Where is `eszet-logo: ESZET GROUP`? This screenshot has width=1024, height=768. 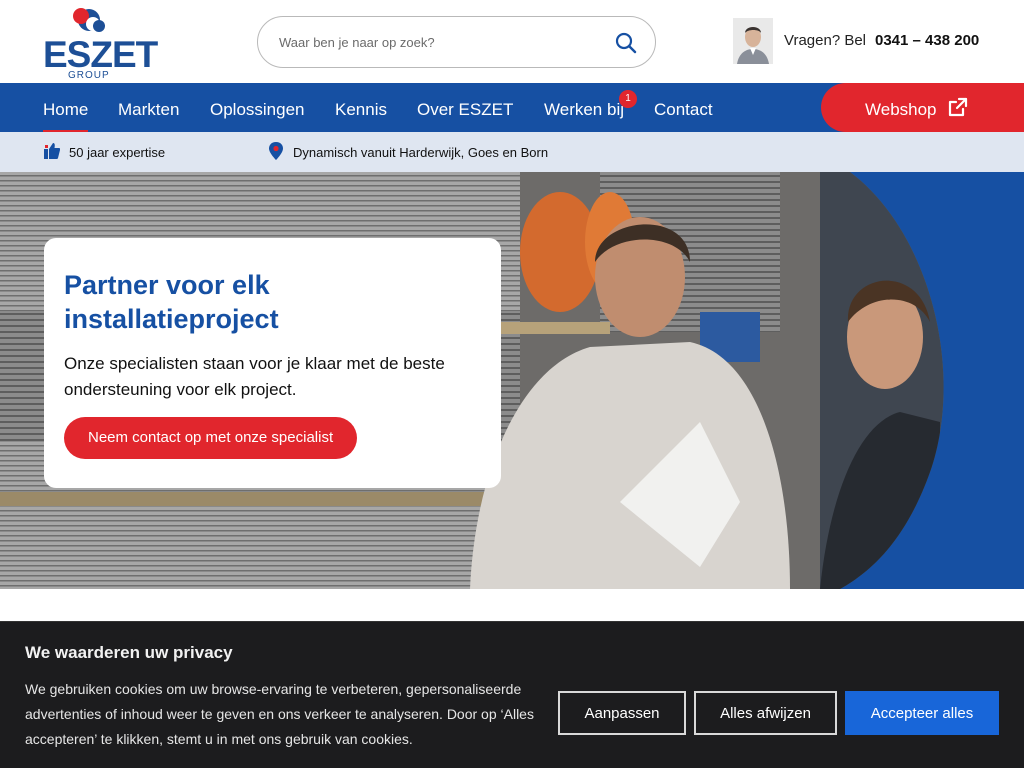
eszet-logo: ESZET GROUP is located at coordinates (100, 43).